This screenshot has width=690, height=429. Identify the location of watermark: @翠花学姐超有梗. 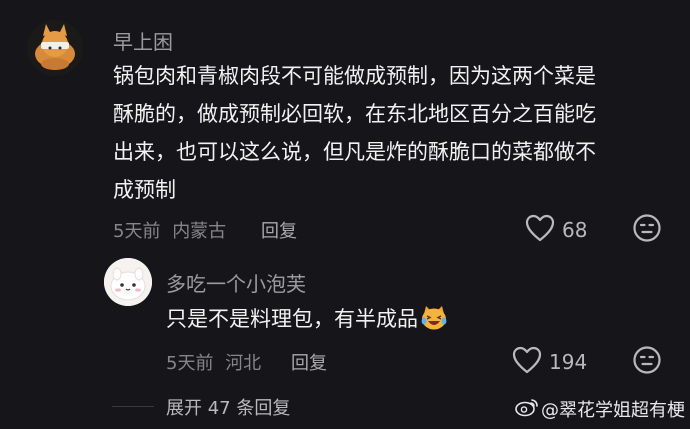
(613, 410).